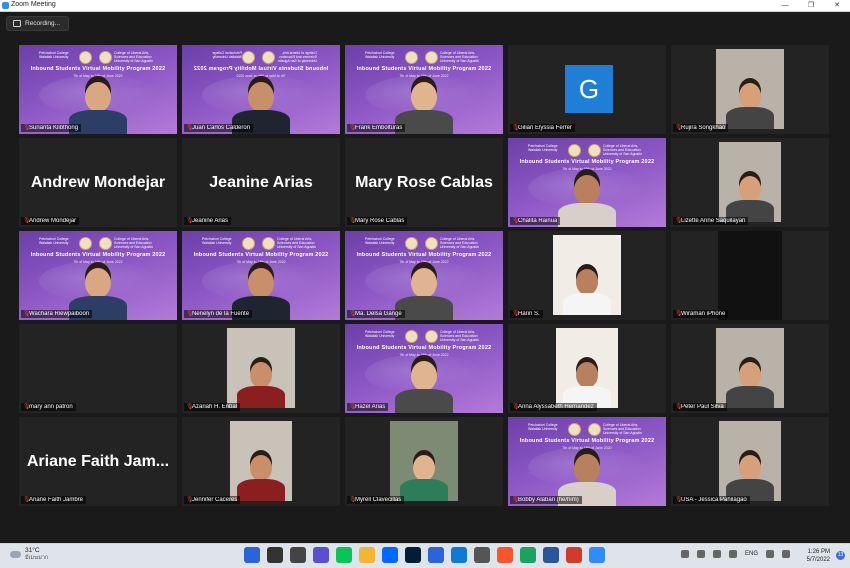 The width and height of the screenshot is (850, 568). What do you see at coordinates (482, 555) in the screenshot?
I see `store-icon` at bounding box center [482, 555].